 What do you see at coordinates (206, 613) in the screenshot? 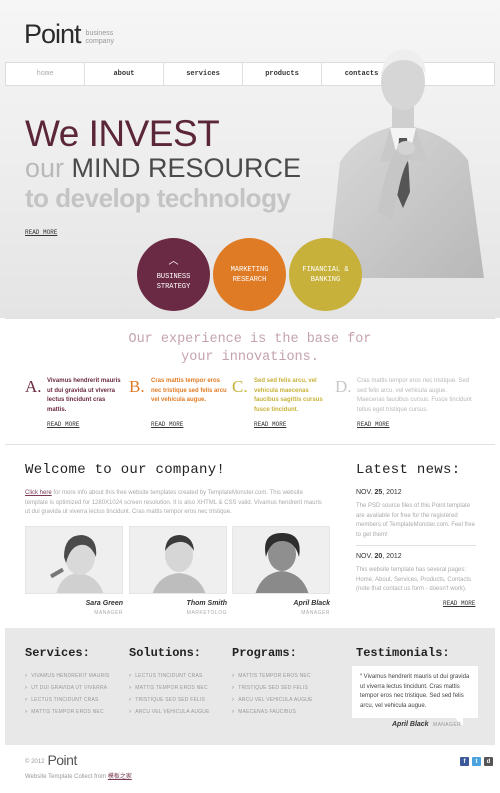
I see `team-role: MARKETOLOG` at bounding box center [206, 613].